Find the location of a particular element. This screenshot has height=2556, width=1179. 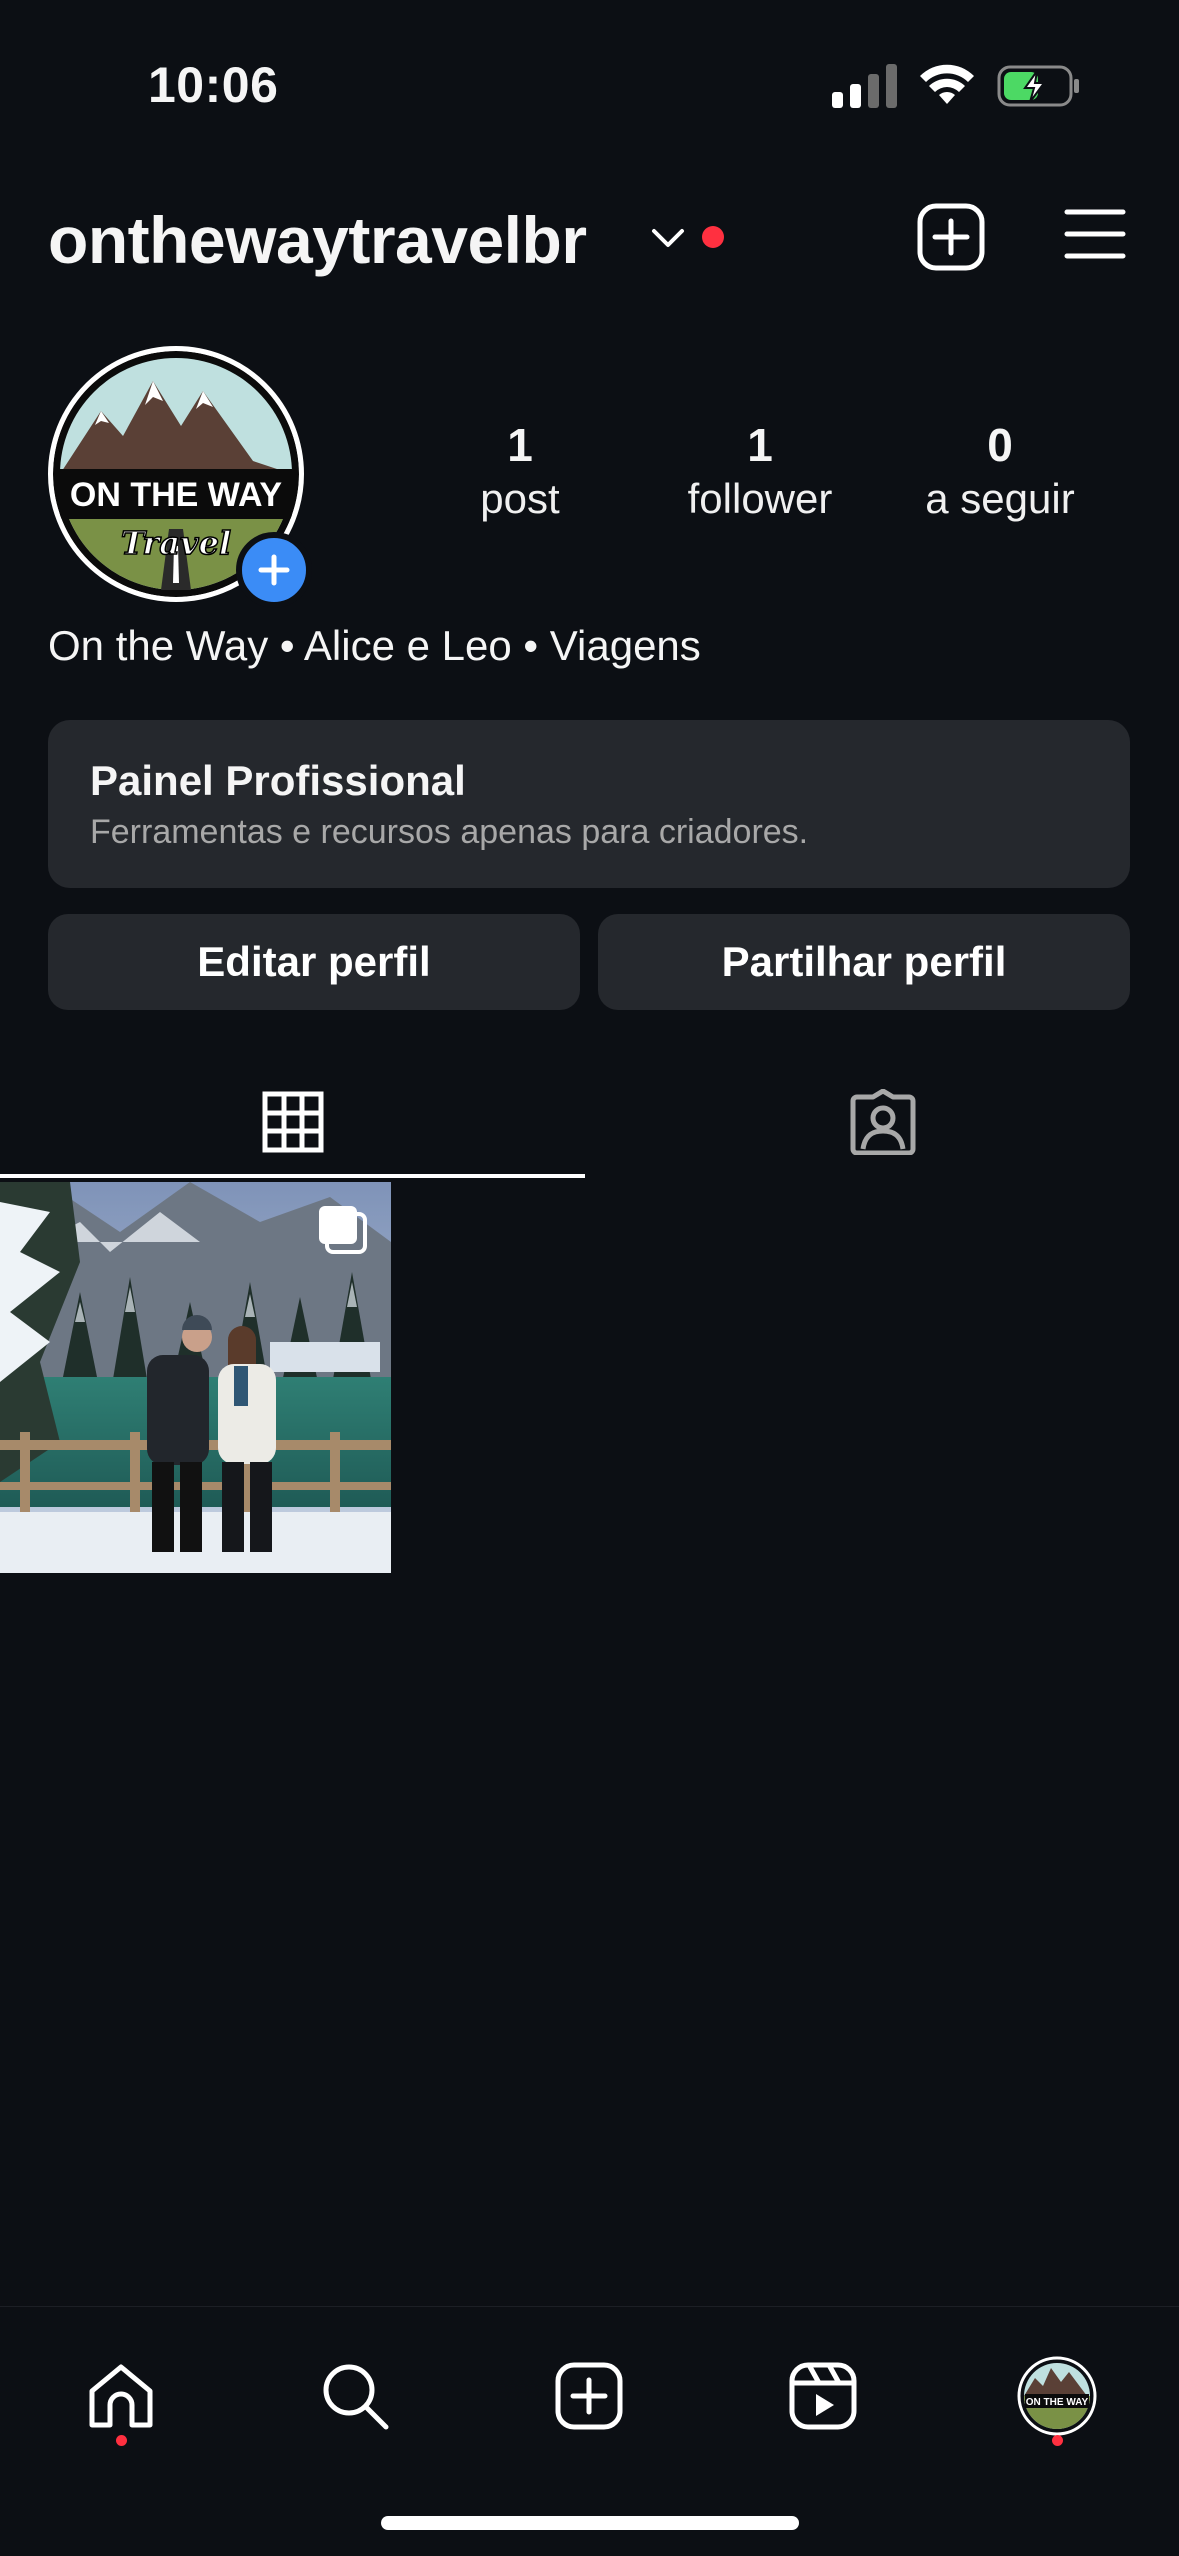

nav-search is located at coordinates (355, 2396).